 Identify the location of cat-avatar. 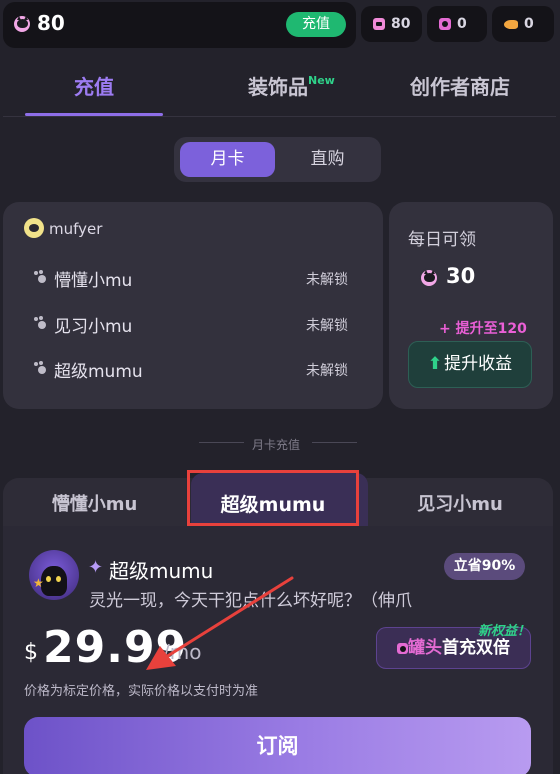
(54, 575).